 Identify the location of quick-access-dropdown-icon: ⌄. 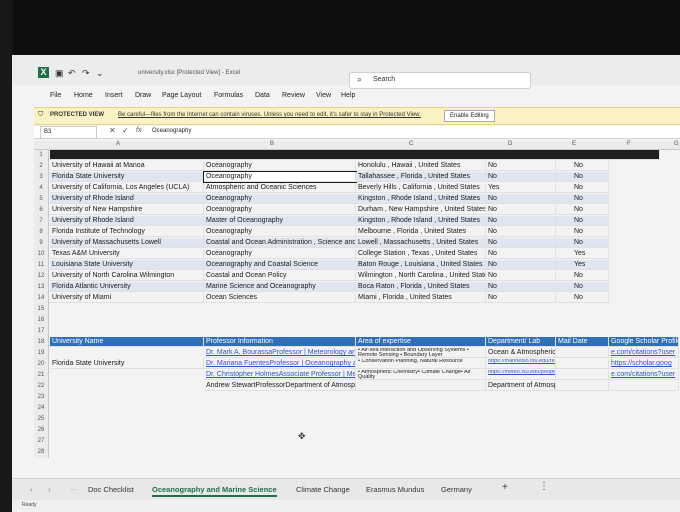
(100, 73).